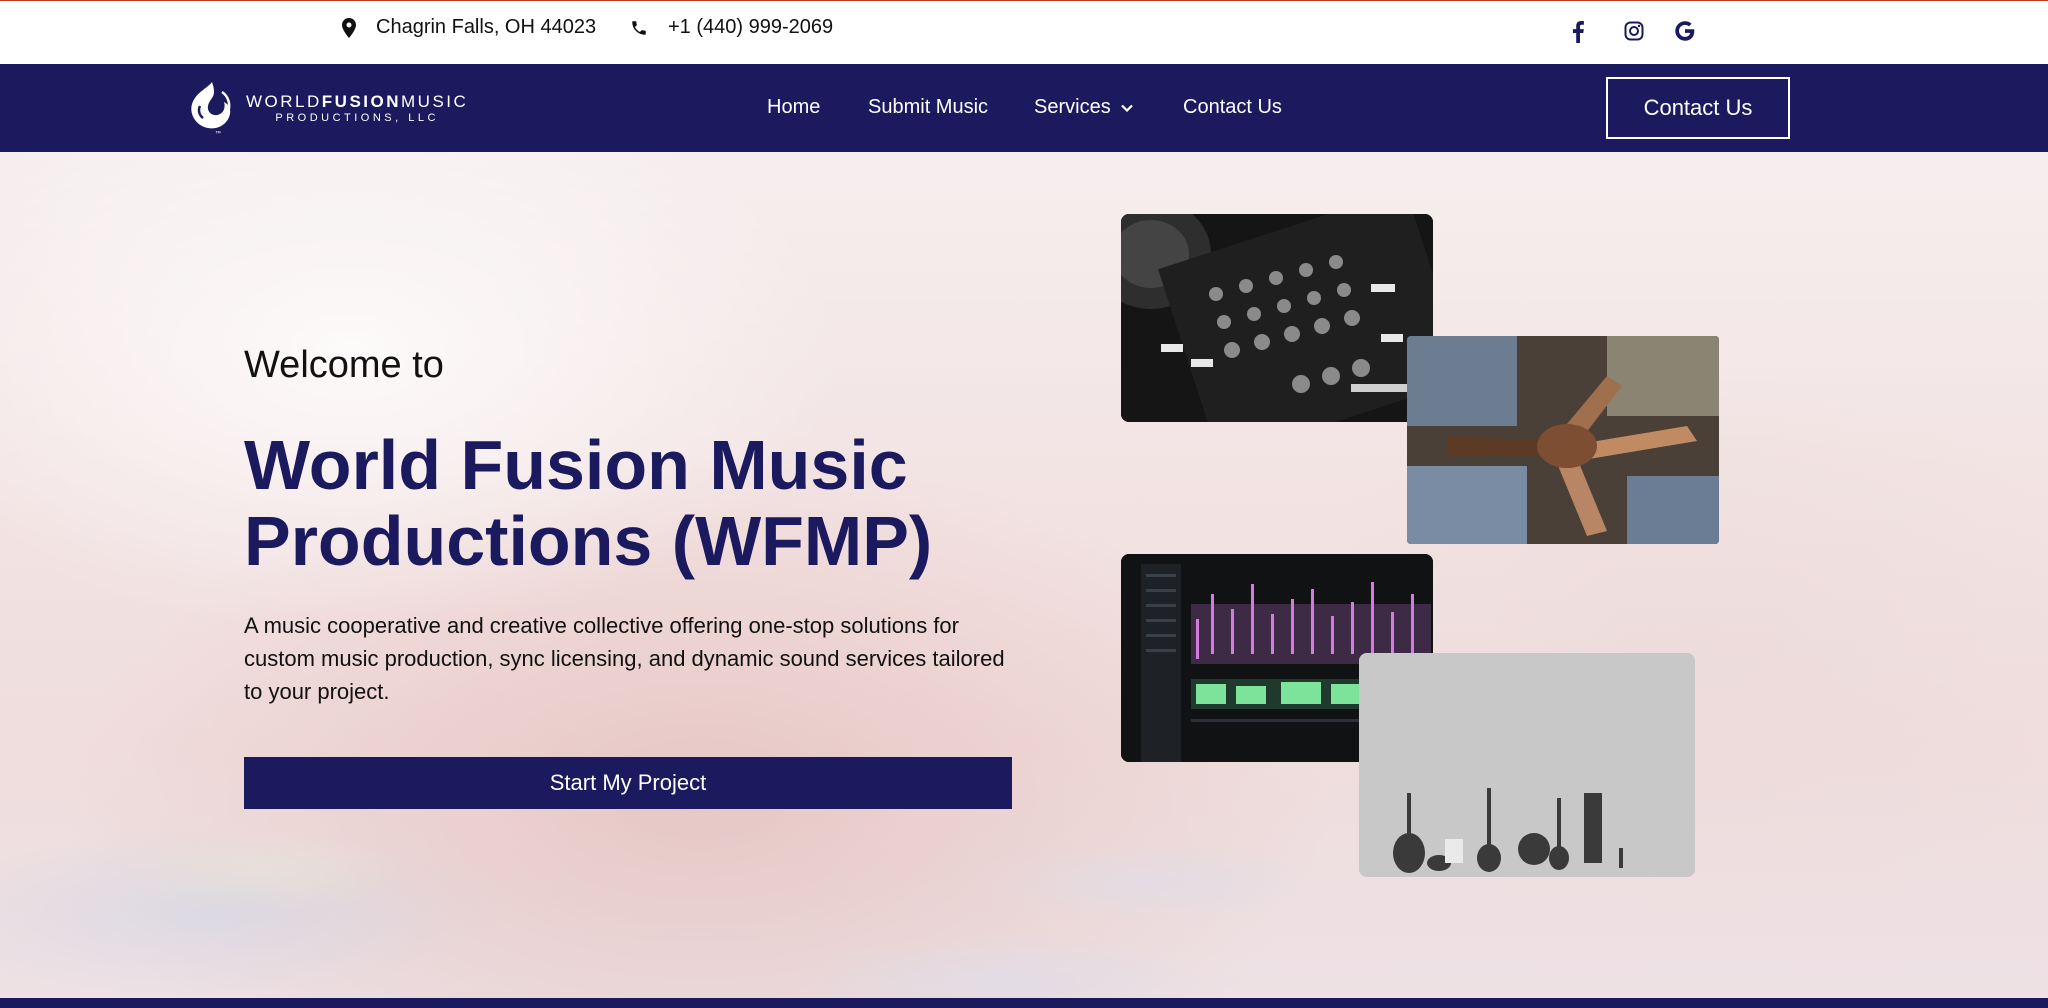 Image resolution: width=2048 pixels, height=1008 pixels. Describe the element at coordinates (1698, 108) in the screenshot. I see `contact-us-button: Contact Us` at that location.